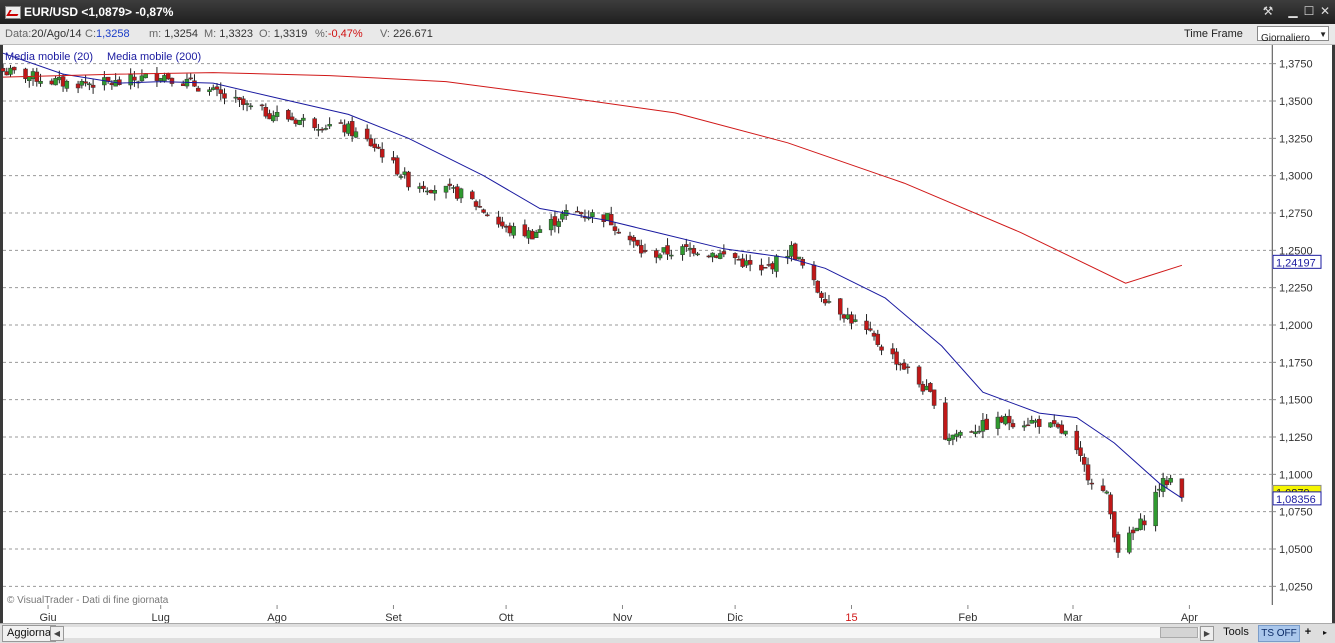 The width and height of the screenshot is (1335, 643). What do you see at coordinates (667, 614) in the screenshot?
I see `time-axis-area` at bounding box center [667, 614].